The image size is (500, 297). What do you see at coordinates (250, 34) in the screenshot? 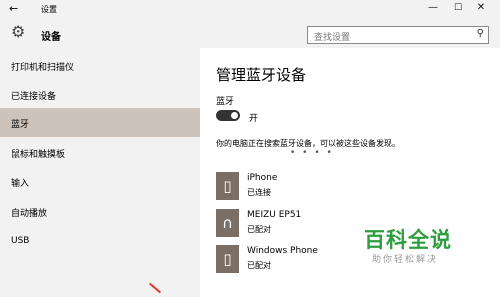
I see `header: ⚙ 设备 查找设置 ⚲` at bounding box center [250, 34].